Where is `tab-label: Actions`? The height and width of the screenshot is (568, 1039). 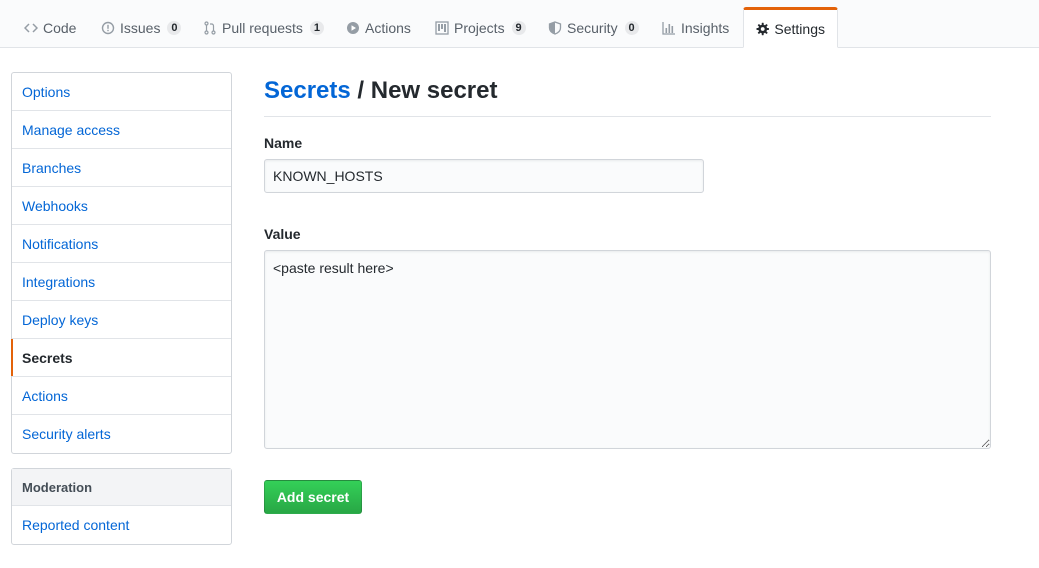
tab-label: Actions is located at coordinates (388, 28).